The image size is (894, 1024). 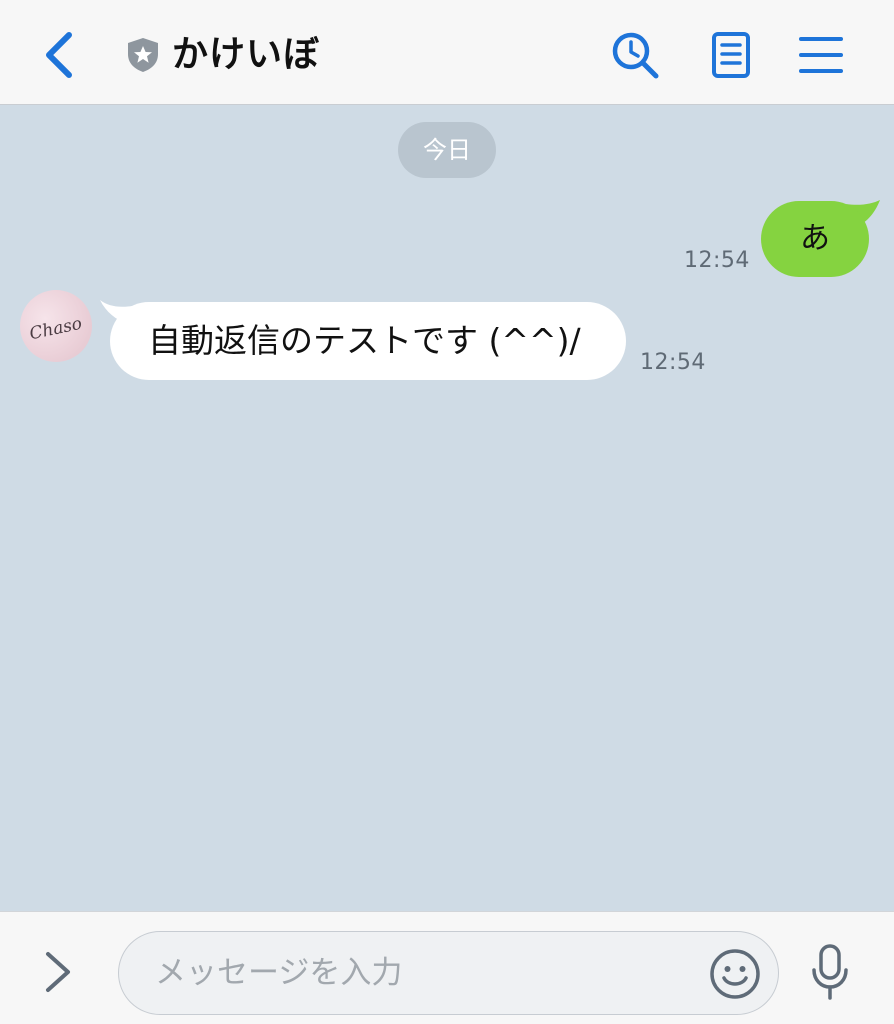 I want to click on avatar-signature: Chaso, so click(x=56, y=329).